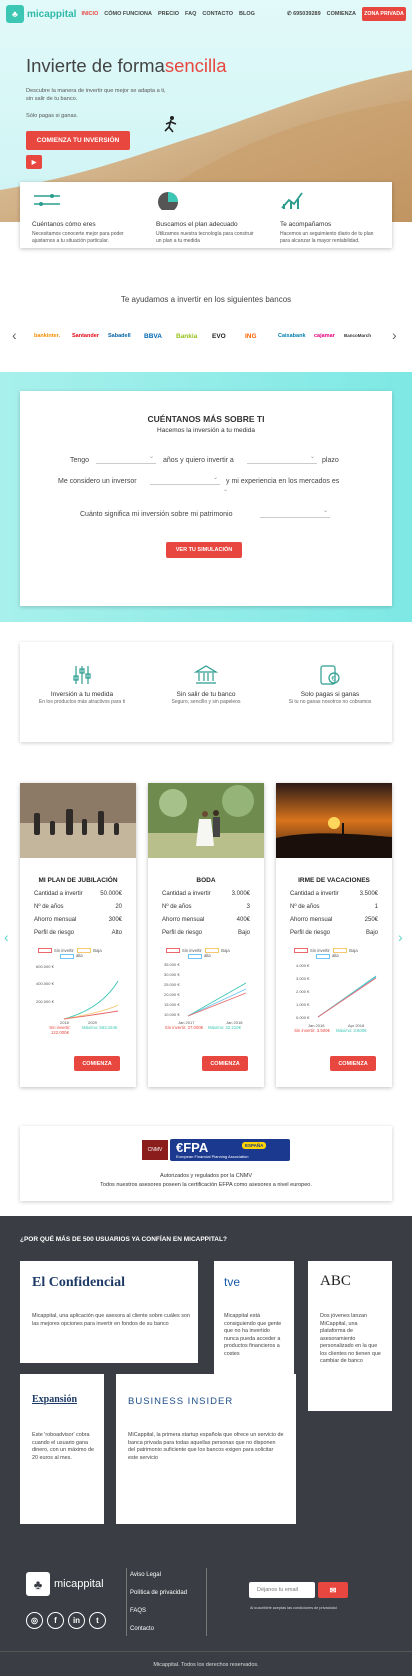 This screenshot has height=1676, width=412. What do you see at coordinates (190, 14) in the screenshot?
I see `nav-faq: FAQ` at bounding box center [190, 14].